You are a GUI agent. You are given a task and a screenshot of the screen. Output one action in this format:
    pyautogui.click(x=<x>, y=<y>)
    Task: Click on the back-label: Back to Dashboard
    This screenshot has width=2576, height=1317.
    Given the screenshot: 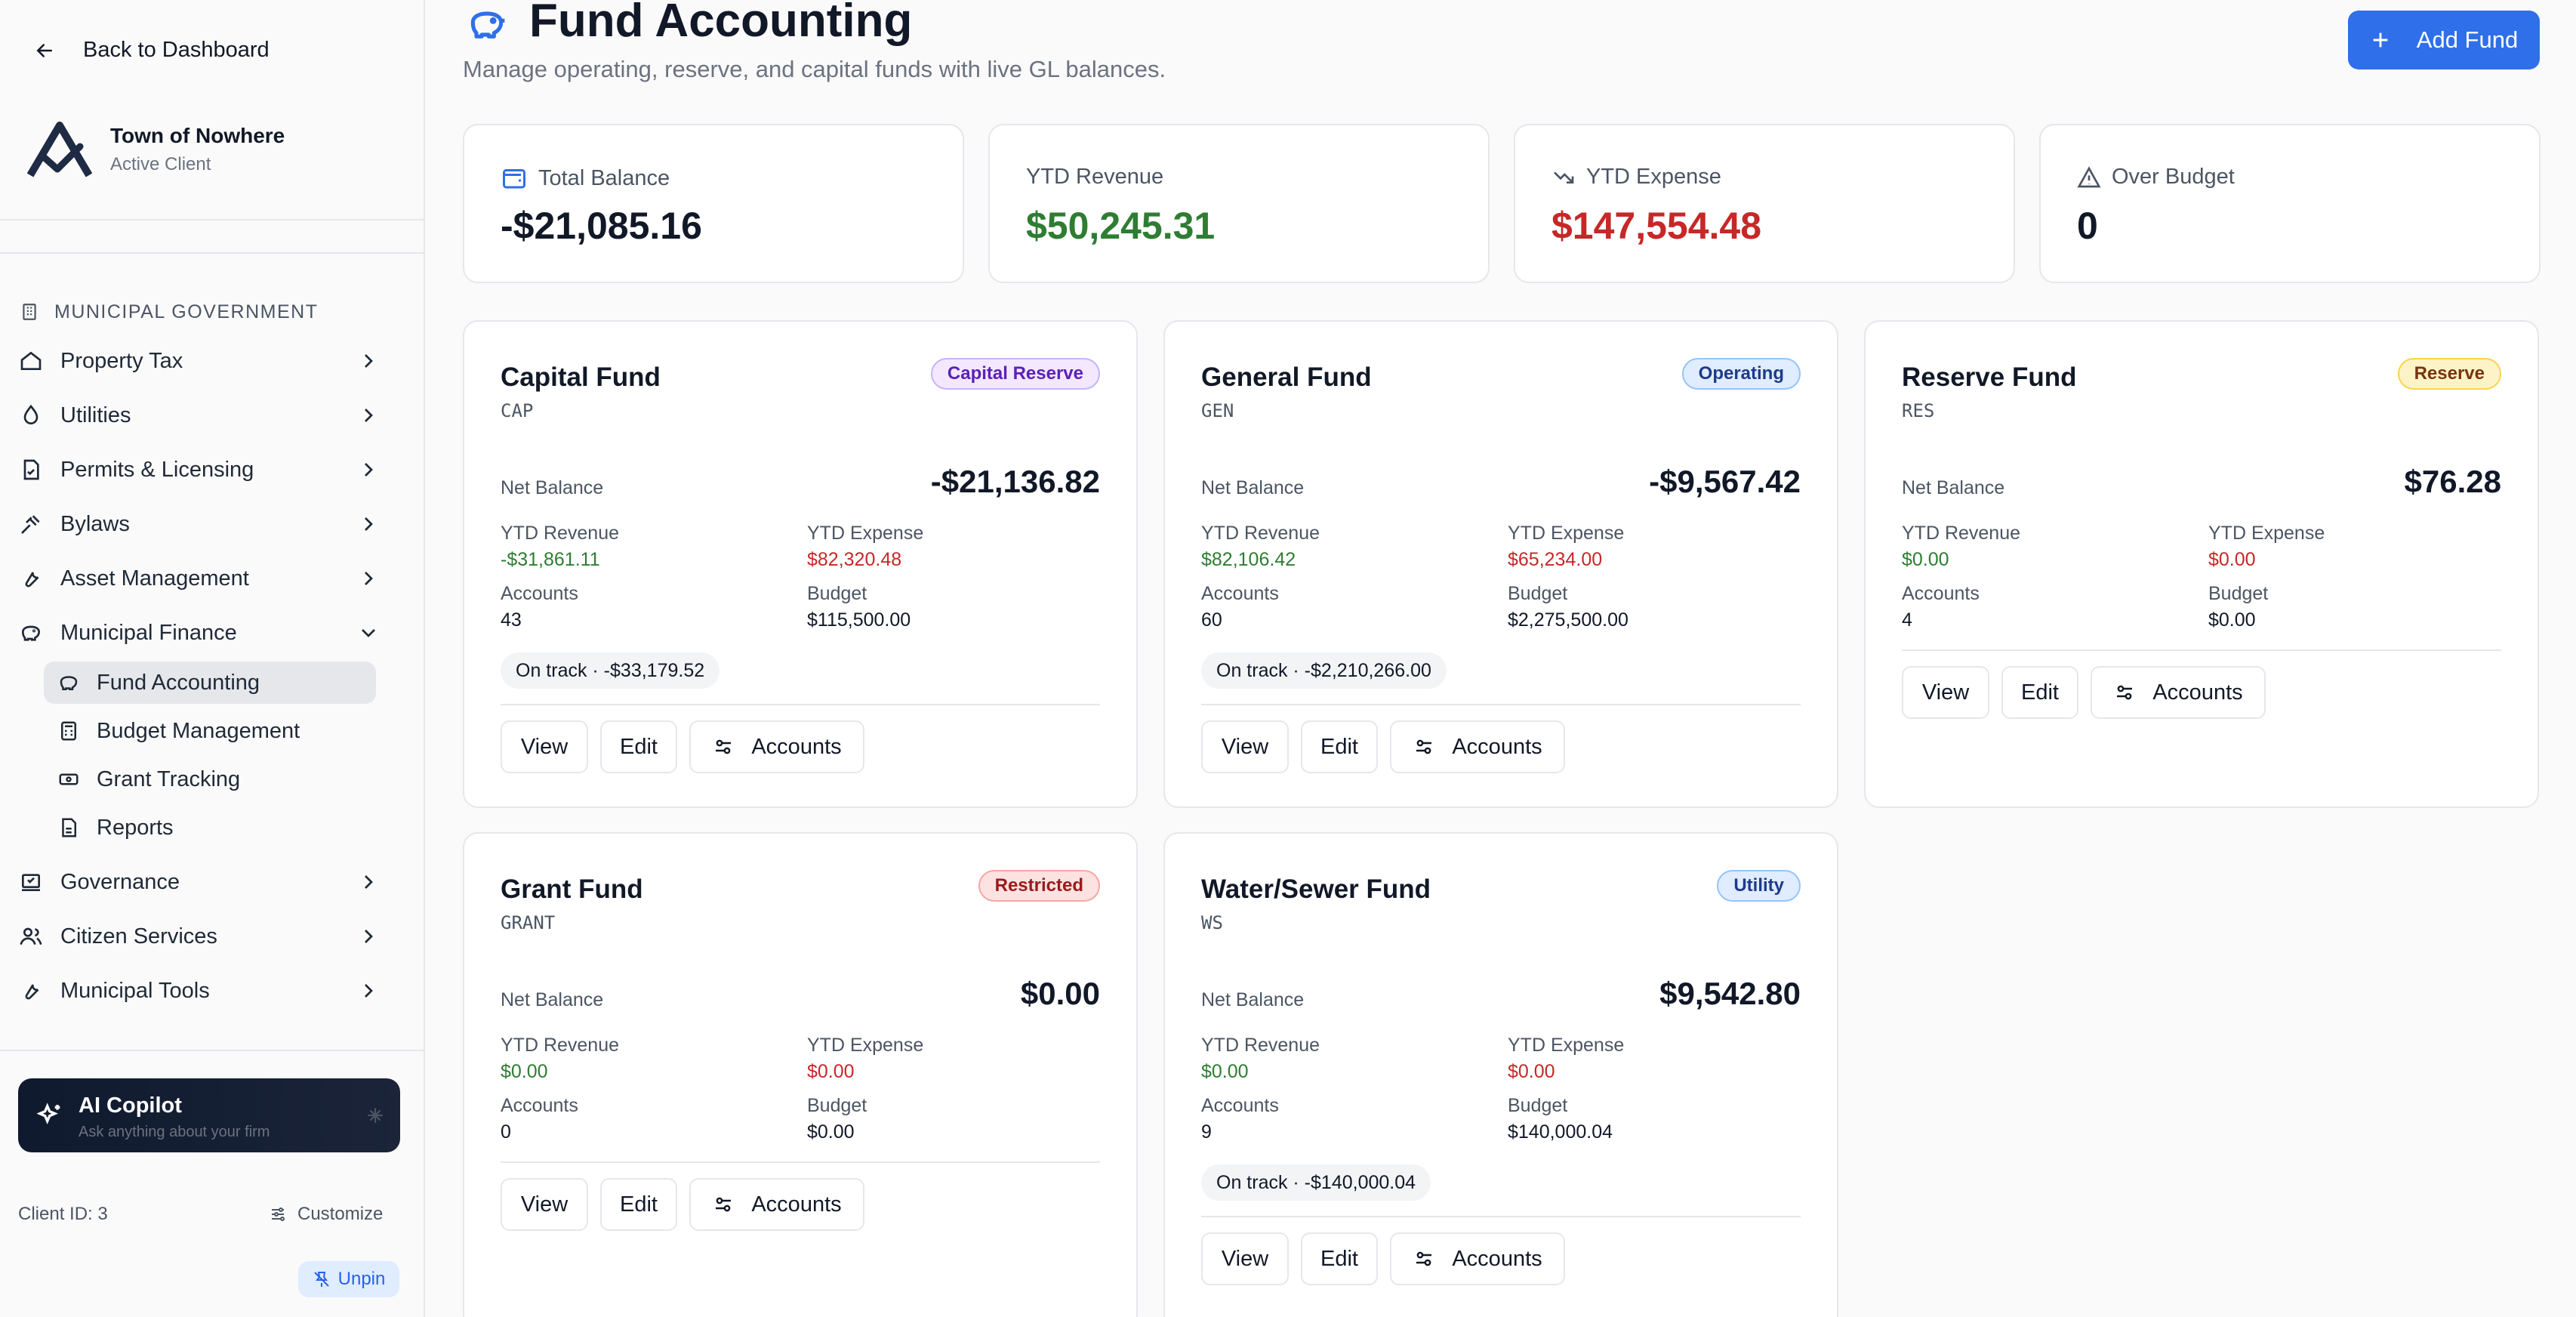 What is the action you would take?
    pyautogui.click(x=176, y=50)
    